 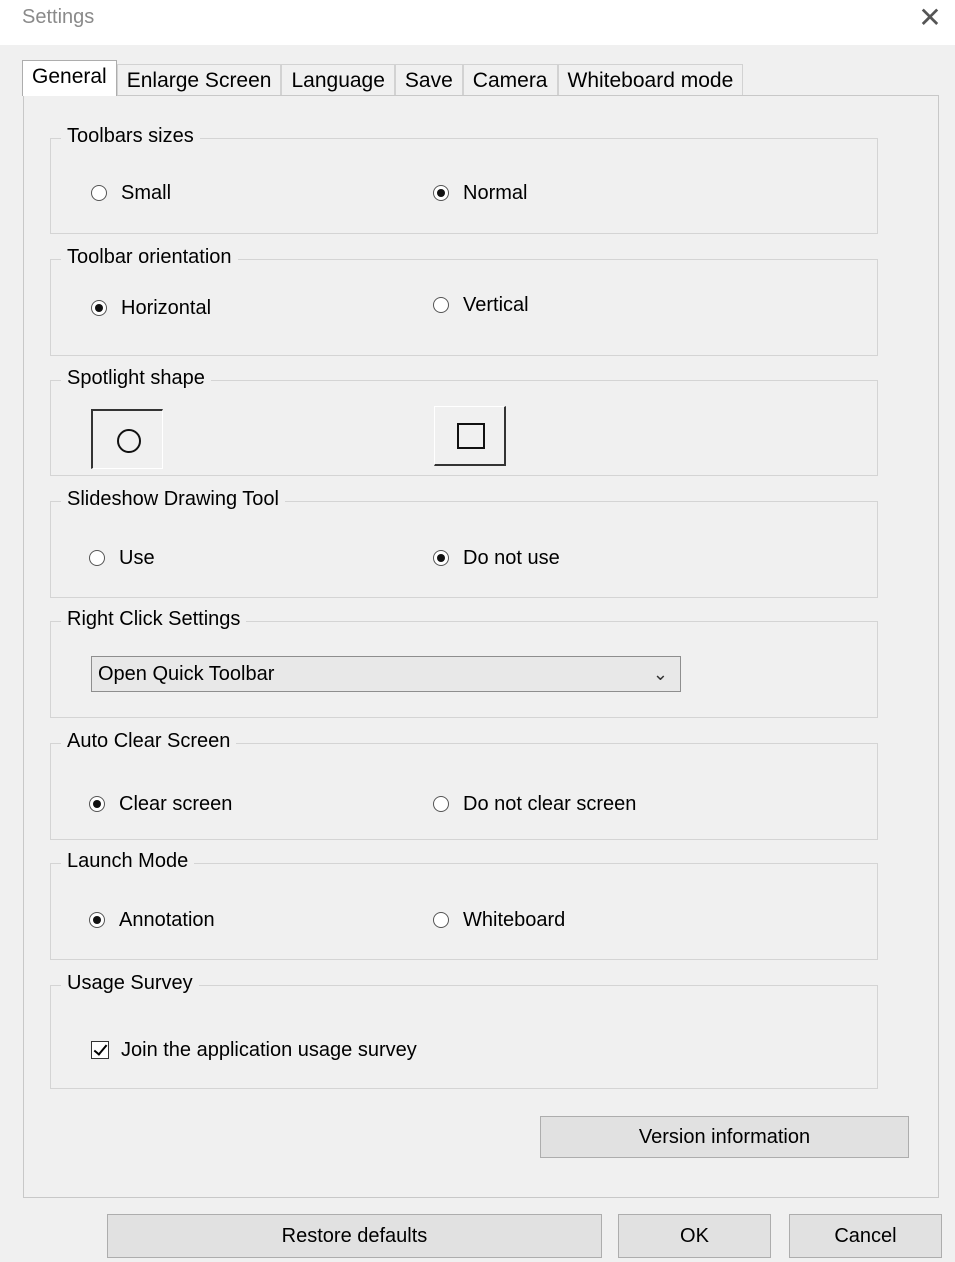 I want to click on right-click-dropdown: Open Quick Toolbar ⌄, so click(x=386, y=674).